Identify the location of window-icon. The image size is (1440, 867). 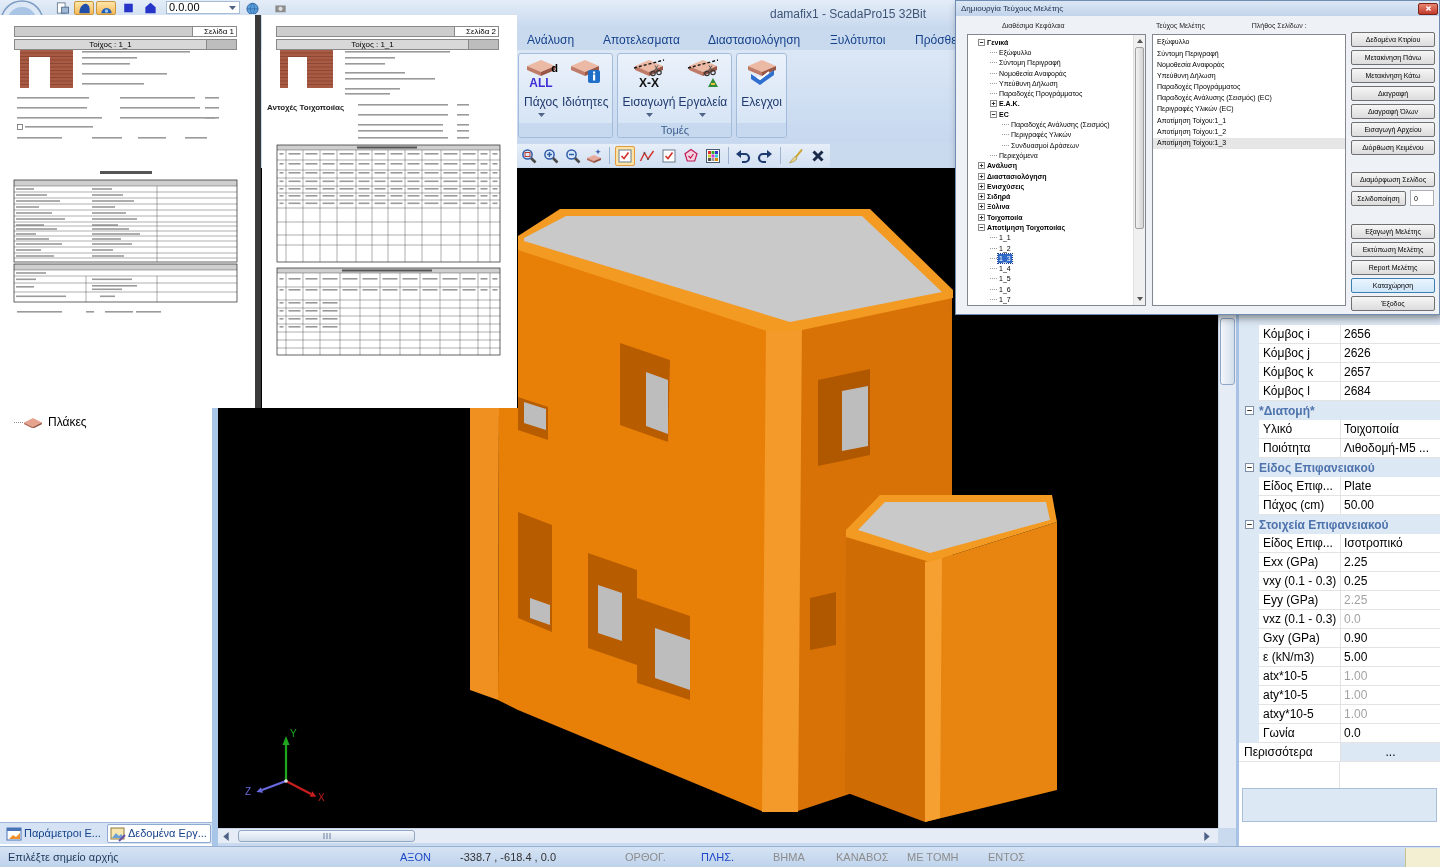
(14, 833).